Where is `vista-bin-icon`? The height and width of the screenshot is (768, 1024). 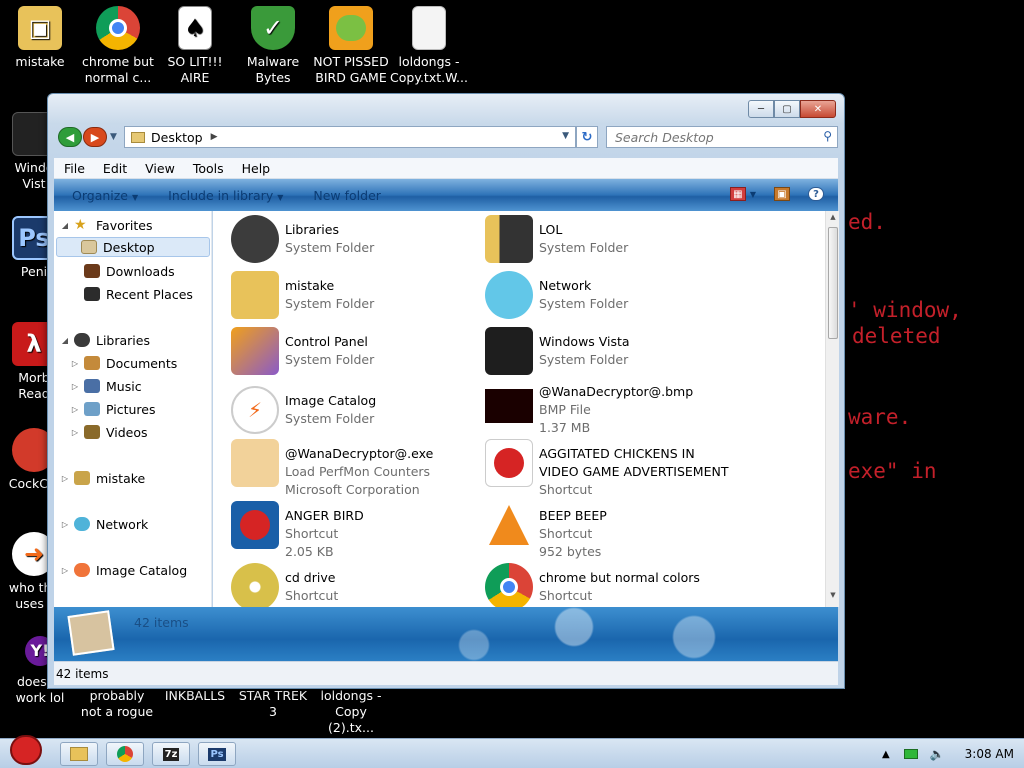 vista-bin-icon is located at coordinates (509, 351).